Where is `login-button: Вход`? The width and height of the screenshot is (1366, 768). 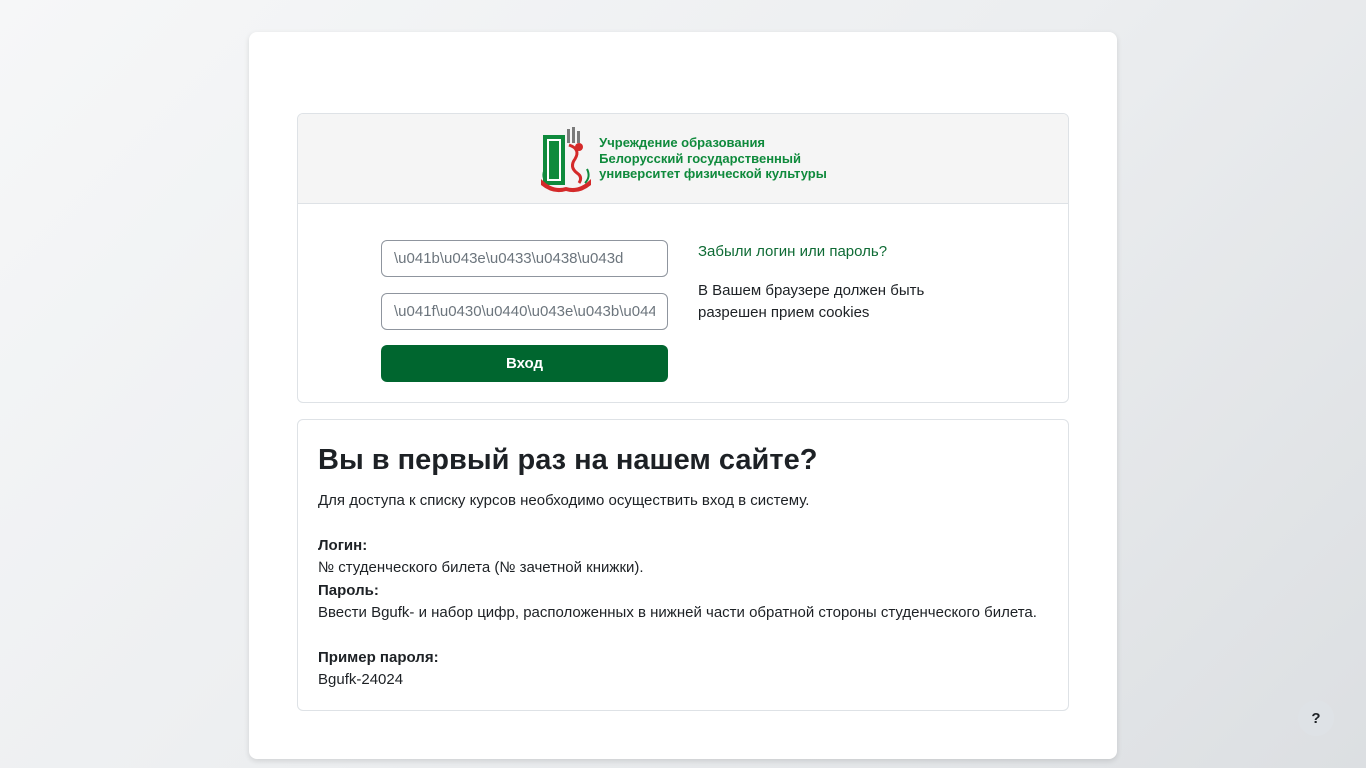 login-button: Вход is located at coordinates (524, 363).